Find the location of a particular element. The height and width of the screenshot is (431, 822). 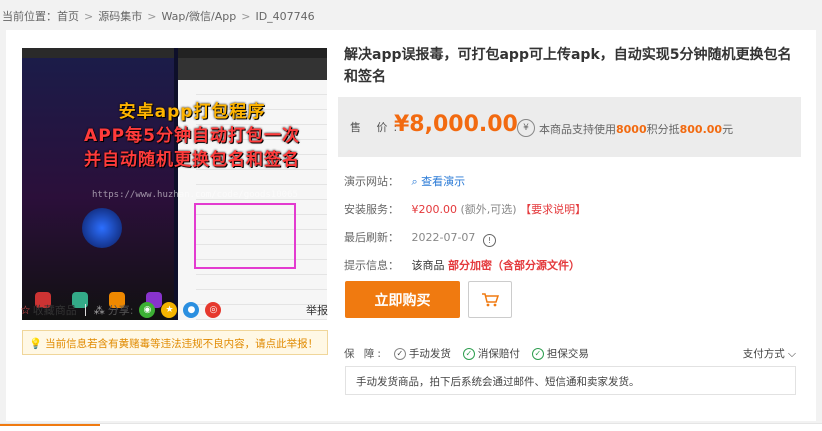

guarantee-compensation: ✓ 消保赔付 is located at coordinates (491, 353).